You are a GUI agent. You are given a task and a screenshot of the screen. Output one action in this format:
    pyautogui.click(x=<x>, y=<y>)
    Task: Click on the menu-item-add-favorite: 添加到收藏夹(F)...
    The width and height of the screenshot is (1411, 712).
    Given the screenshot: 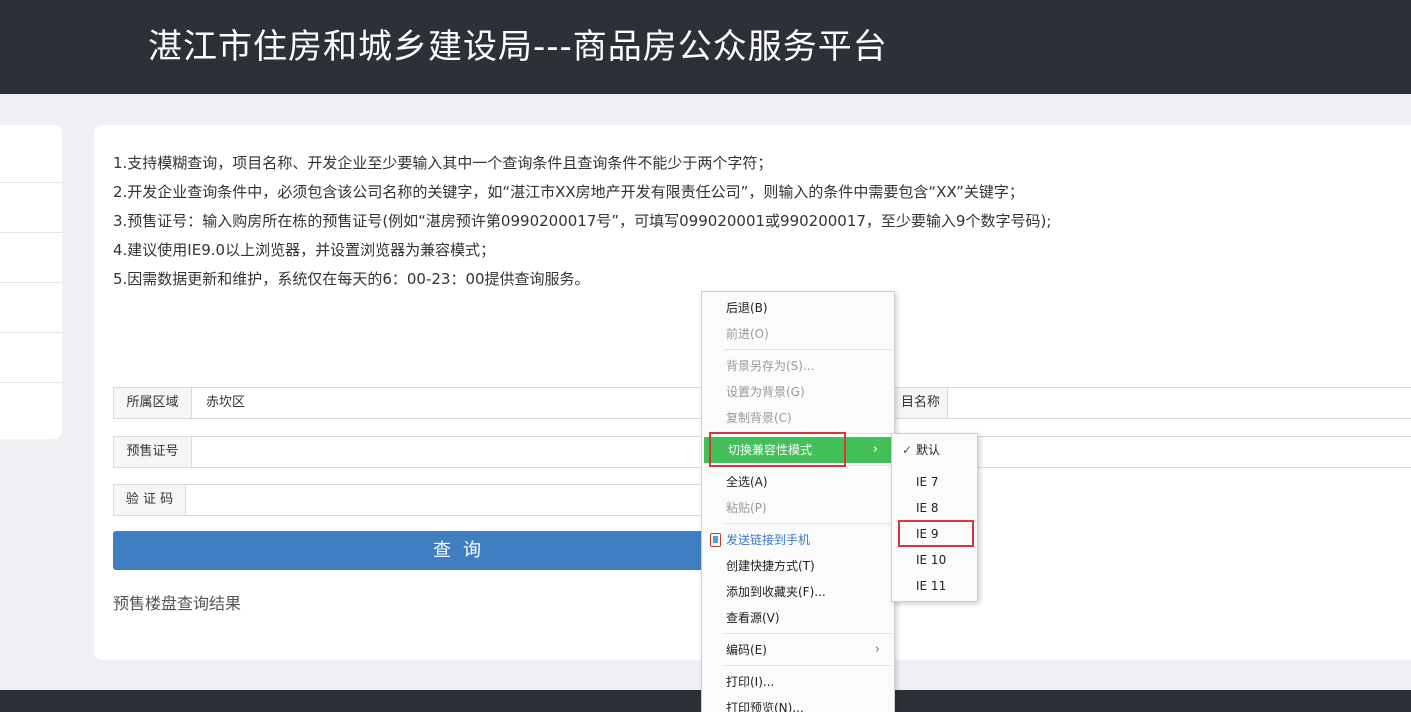 What is the action you would take?
    pyautogui.click(x=798, y=592)
    